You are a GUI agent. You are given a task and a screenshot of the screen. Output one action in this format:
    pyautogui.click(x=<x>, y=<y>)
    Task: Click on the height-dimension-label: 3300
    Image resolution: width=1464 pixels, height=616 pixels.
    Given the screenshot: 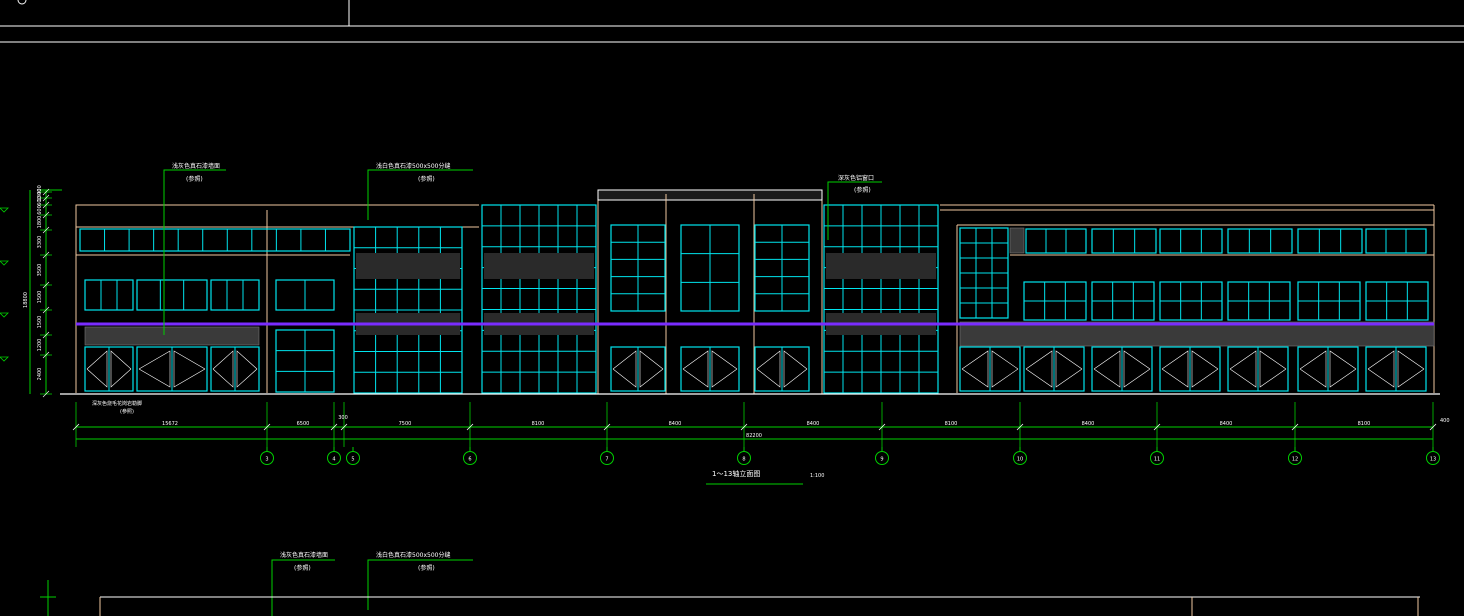 What is the action you would take?
    pyautogui.click(x=40, y=242)
    